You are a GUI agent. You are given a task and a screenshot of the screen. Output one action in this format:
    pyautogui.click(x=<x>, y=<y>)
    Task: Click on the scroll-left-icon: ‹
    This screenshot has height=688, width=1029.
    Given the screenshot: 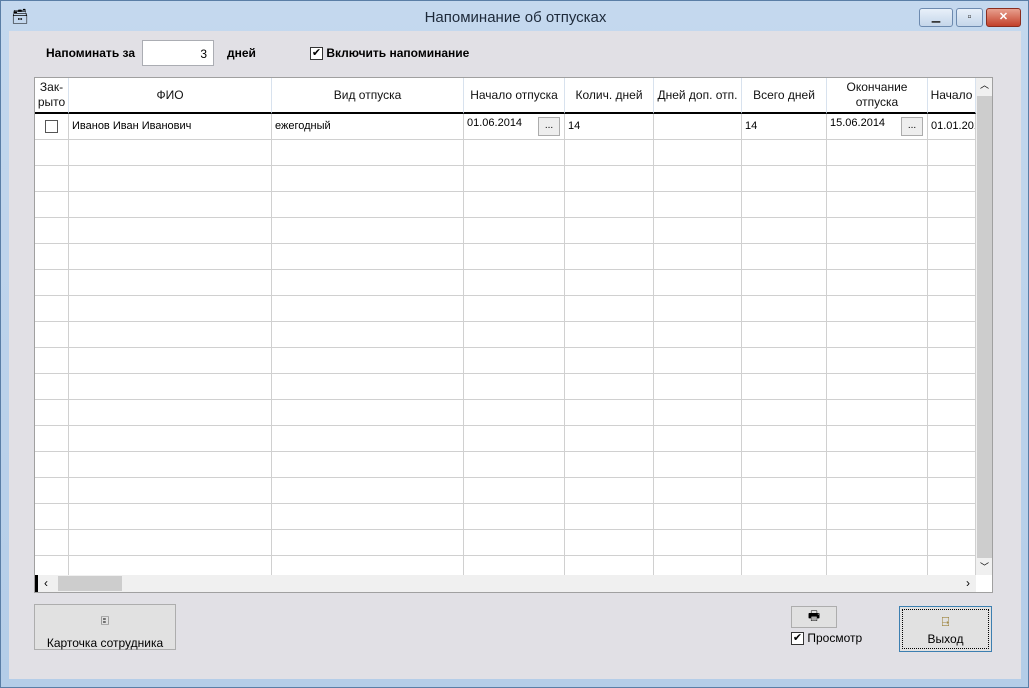 What is the action you would take?
    pyautogui.click(x=46, y=583)
    